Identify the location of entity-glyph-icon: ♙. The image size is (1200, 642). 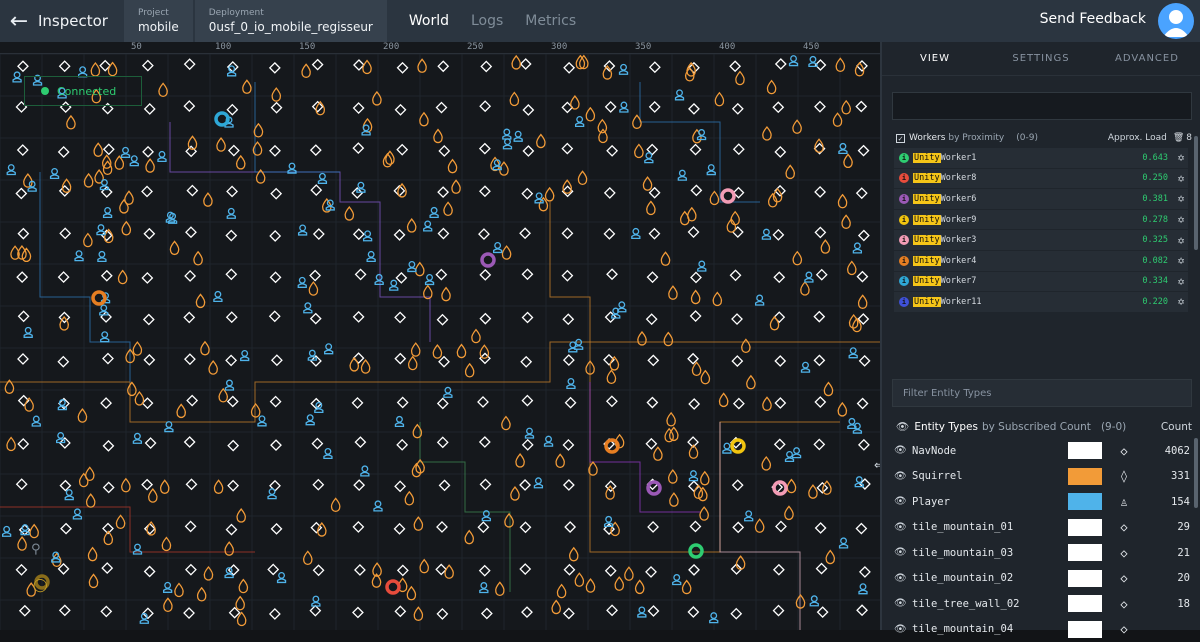
(1124, 502).